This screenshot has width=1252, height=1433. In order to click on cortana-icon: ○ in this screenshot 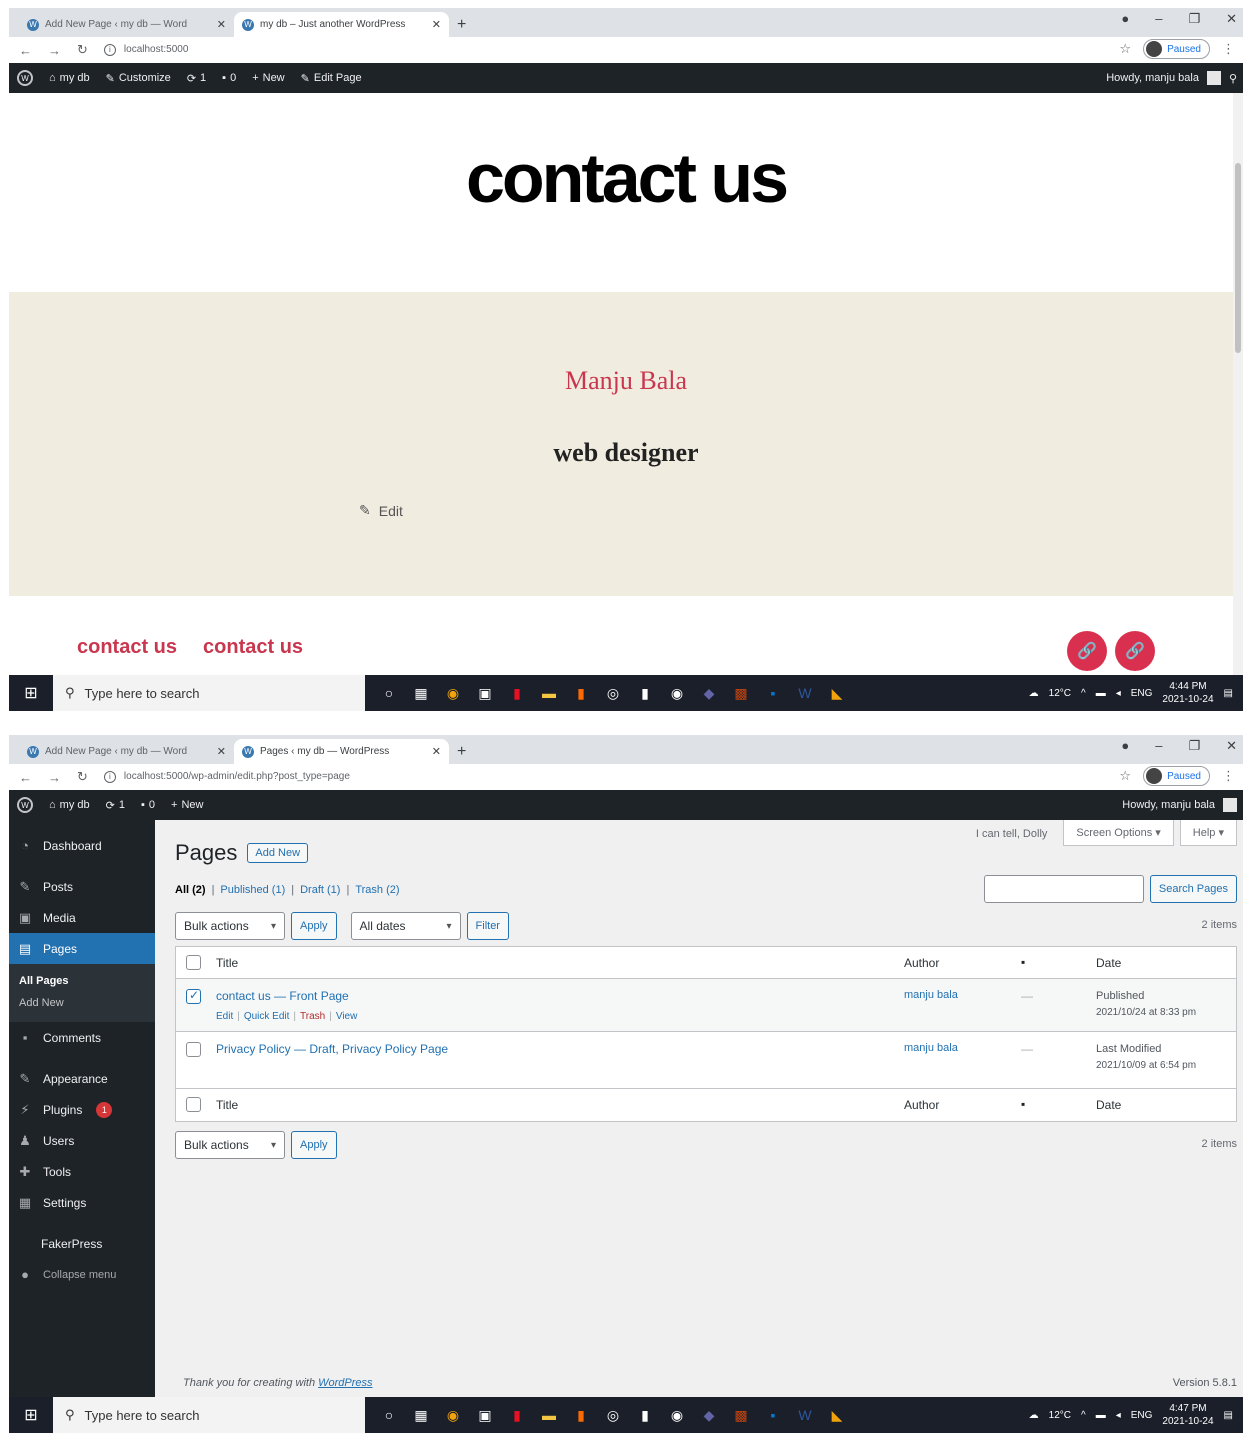, I will do `click(389, 693)`.